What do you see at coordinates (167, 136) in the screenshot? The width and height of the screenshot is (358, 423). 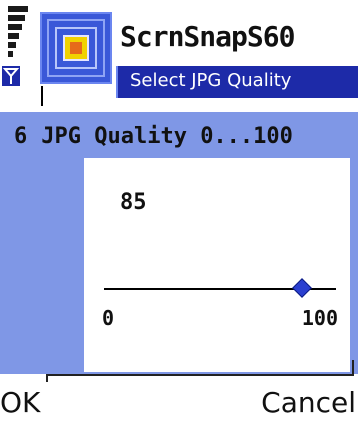 I see `dialog-label: JPG Quality 0...100` at bounding box center [167, 136].